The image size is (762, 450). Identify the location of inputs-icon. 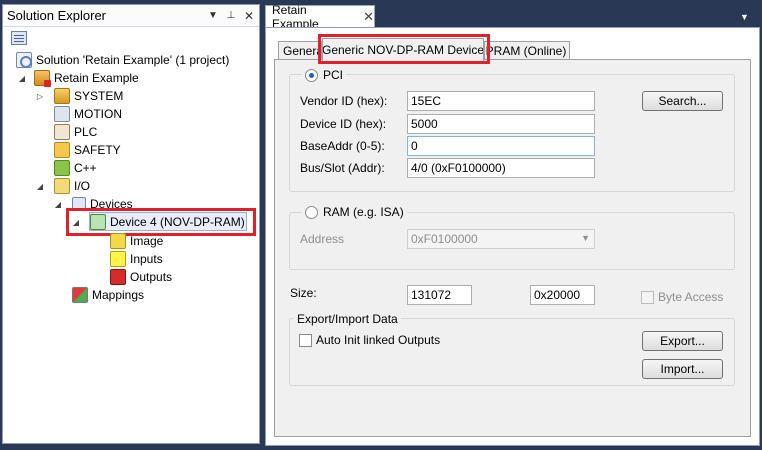
(118, 259).